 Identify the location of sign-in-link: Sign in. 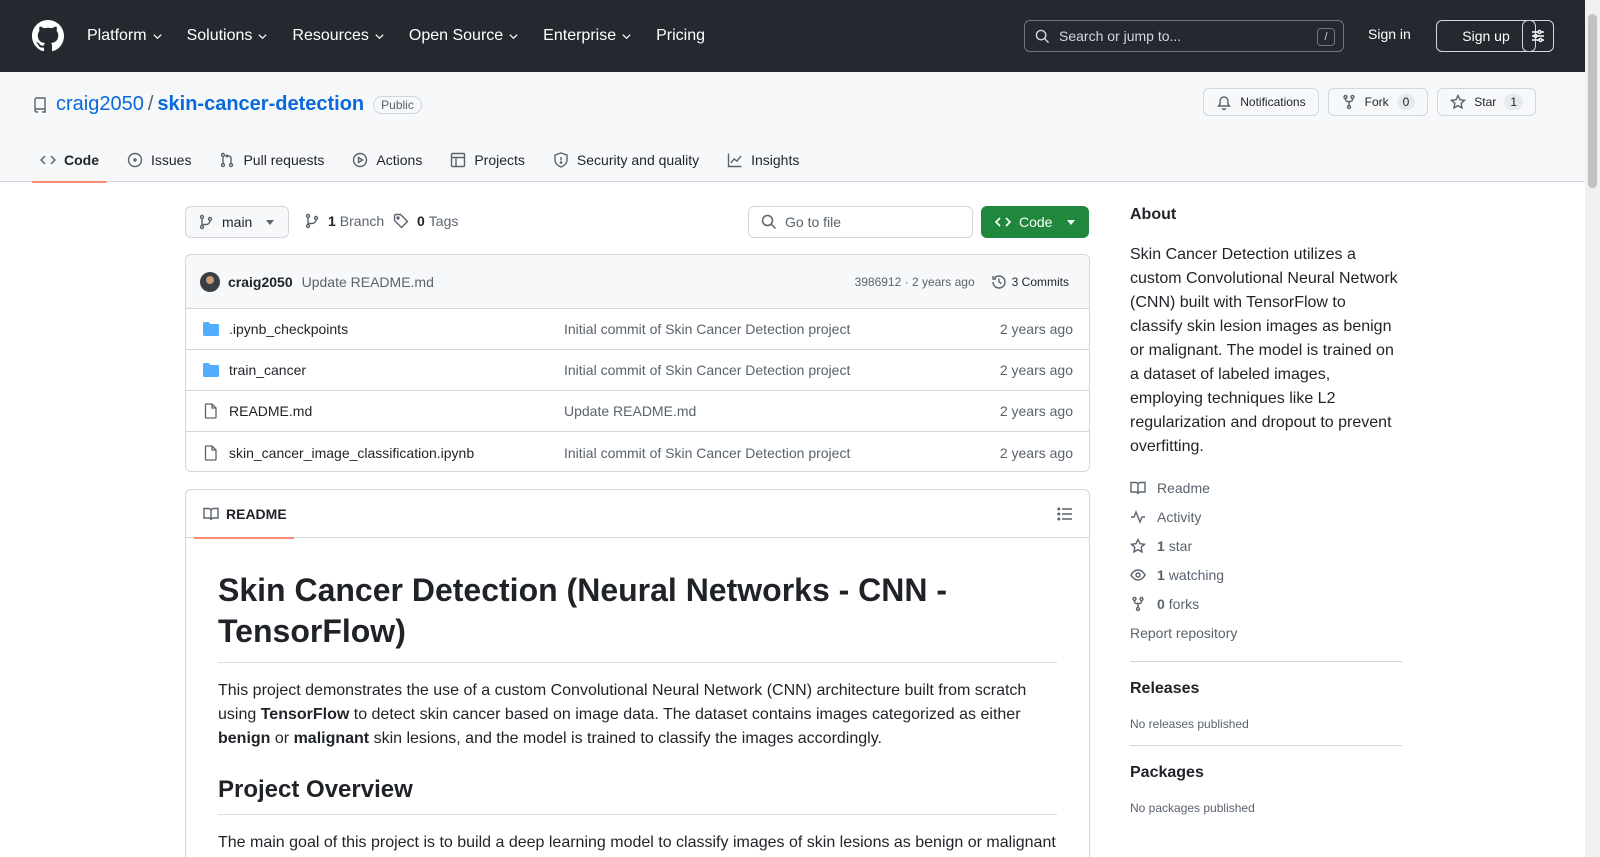
(1389, 34).